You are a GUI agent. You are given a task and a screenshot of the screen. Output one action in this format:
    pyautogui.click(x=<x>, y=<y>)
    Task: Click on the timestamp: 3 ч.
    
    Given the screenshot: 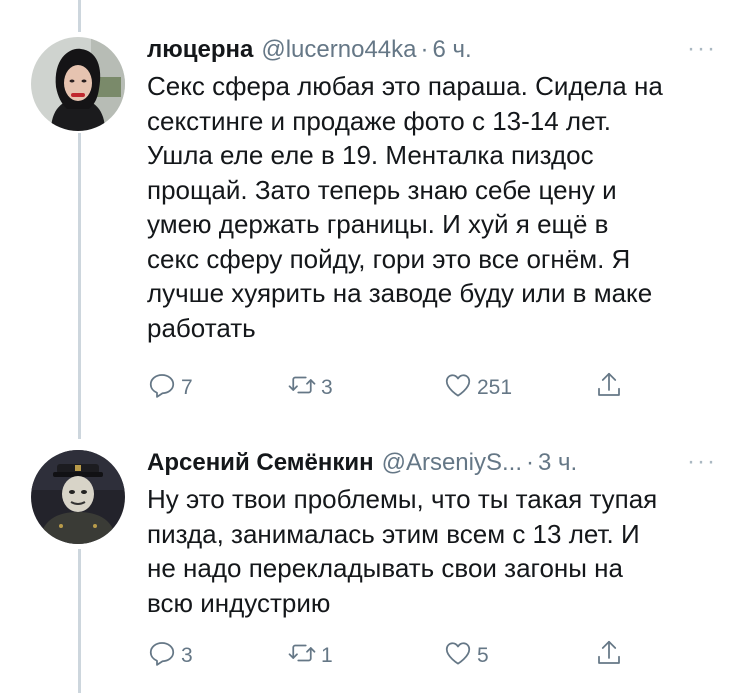 What is the action you would take?
    pyautogui.click(x=557, y=463)
    